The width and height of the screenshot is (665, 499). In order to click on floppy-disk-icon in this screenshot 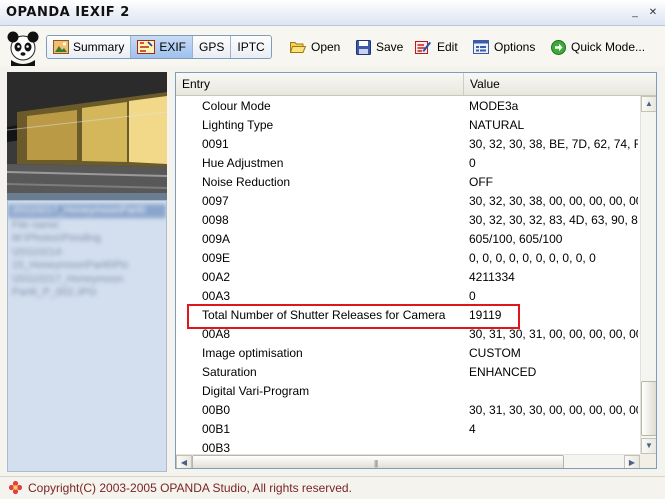, I will do `click(363, 47)`.